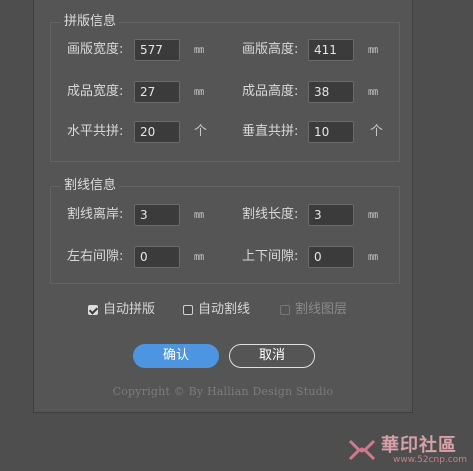 The width and height of the screenshot is (473, 471). What do you see at coordinates (199, 257) in the screenshot?
I see `h-gap-unit: ㎜` at bounding box center [199, 257].